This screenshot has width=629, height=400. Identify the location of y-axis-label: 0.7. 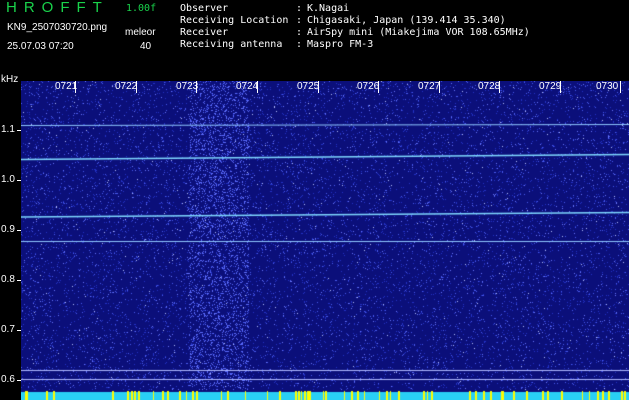
(8, 329).